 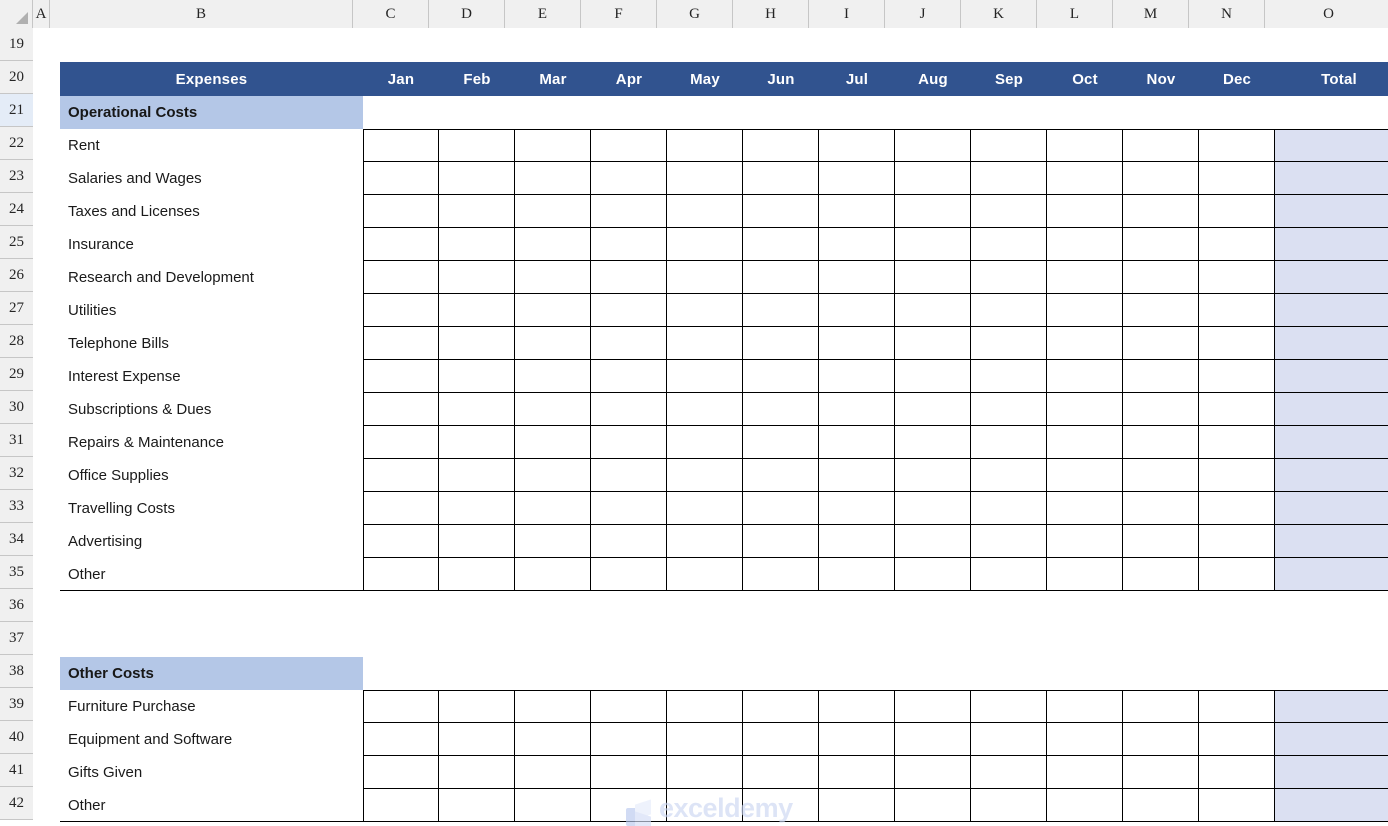 I want to click on row-header-34: 34, so click(x=16, y=539).